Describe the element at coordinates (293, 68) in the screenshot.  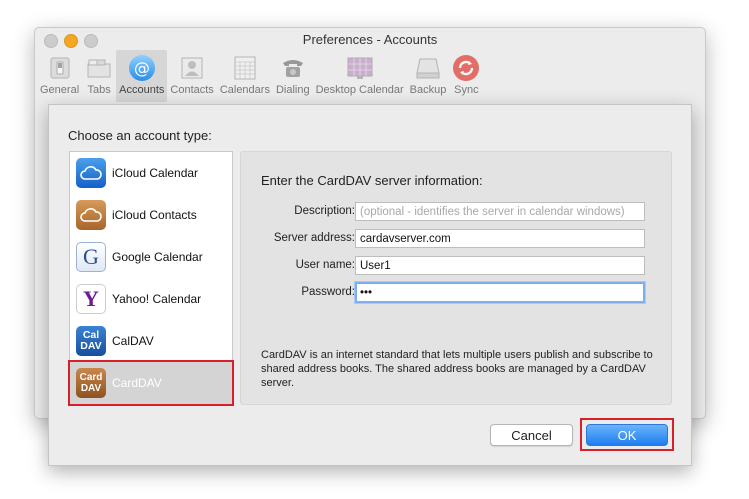
I see `telephone-icon` at that location.